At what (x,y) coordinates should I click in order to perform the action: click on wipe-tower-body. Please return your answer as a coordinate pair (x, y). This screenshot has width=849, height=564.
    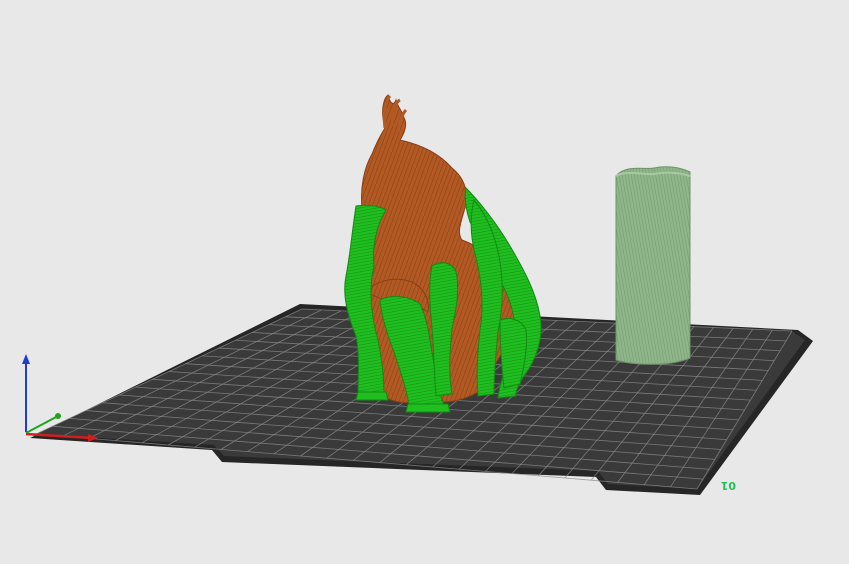
    Looking at the image, I should click on (653, 265).